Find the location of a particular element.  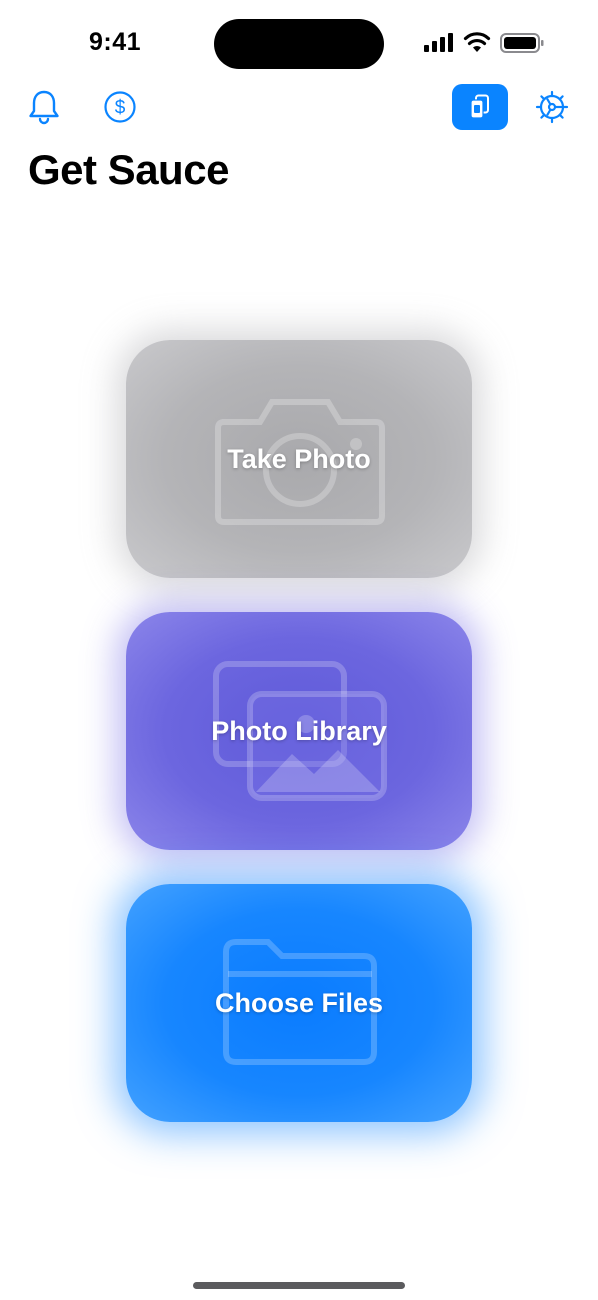

cards-button is located at coordinates (480, 107).